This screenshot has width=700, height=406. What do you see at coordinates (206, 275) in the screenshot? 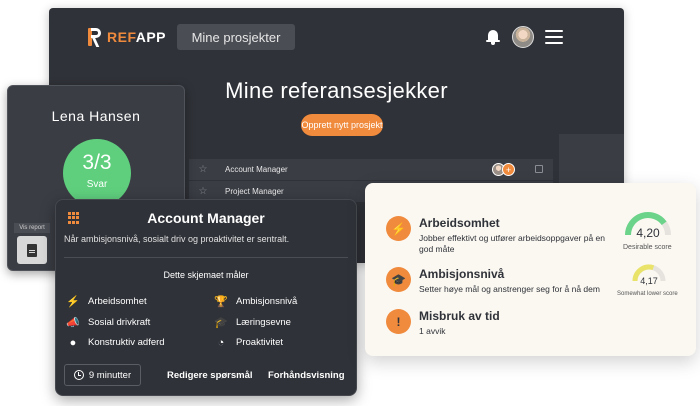
I see `measures-heading: Dette skjemaet måler` at bounding box center [206, 275].